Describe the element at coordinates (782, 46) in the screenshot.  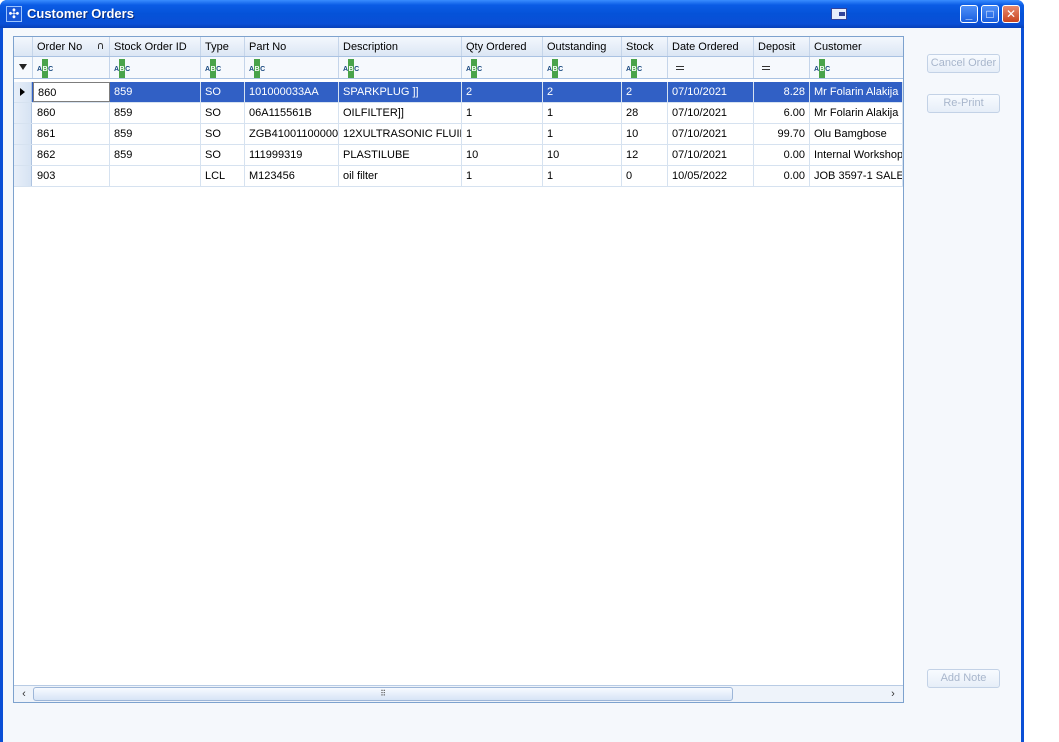
I see `column-header-deposit: Deposit` at that location.